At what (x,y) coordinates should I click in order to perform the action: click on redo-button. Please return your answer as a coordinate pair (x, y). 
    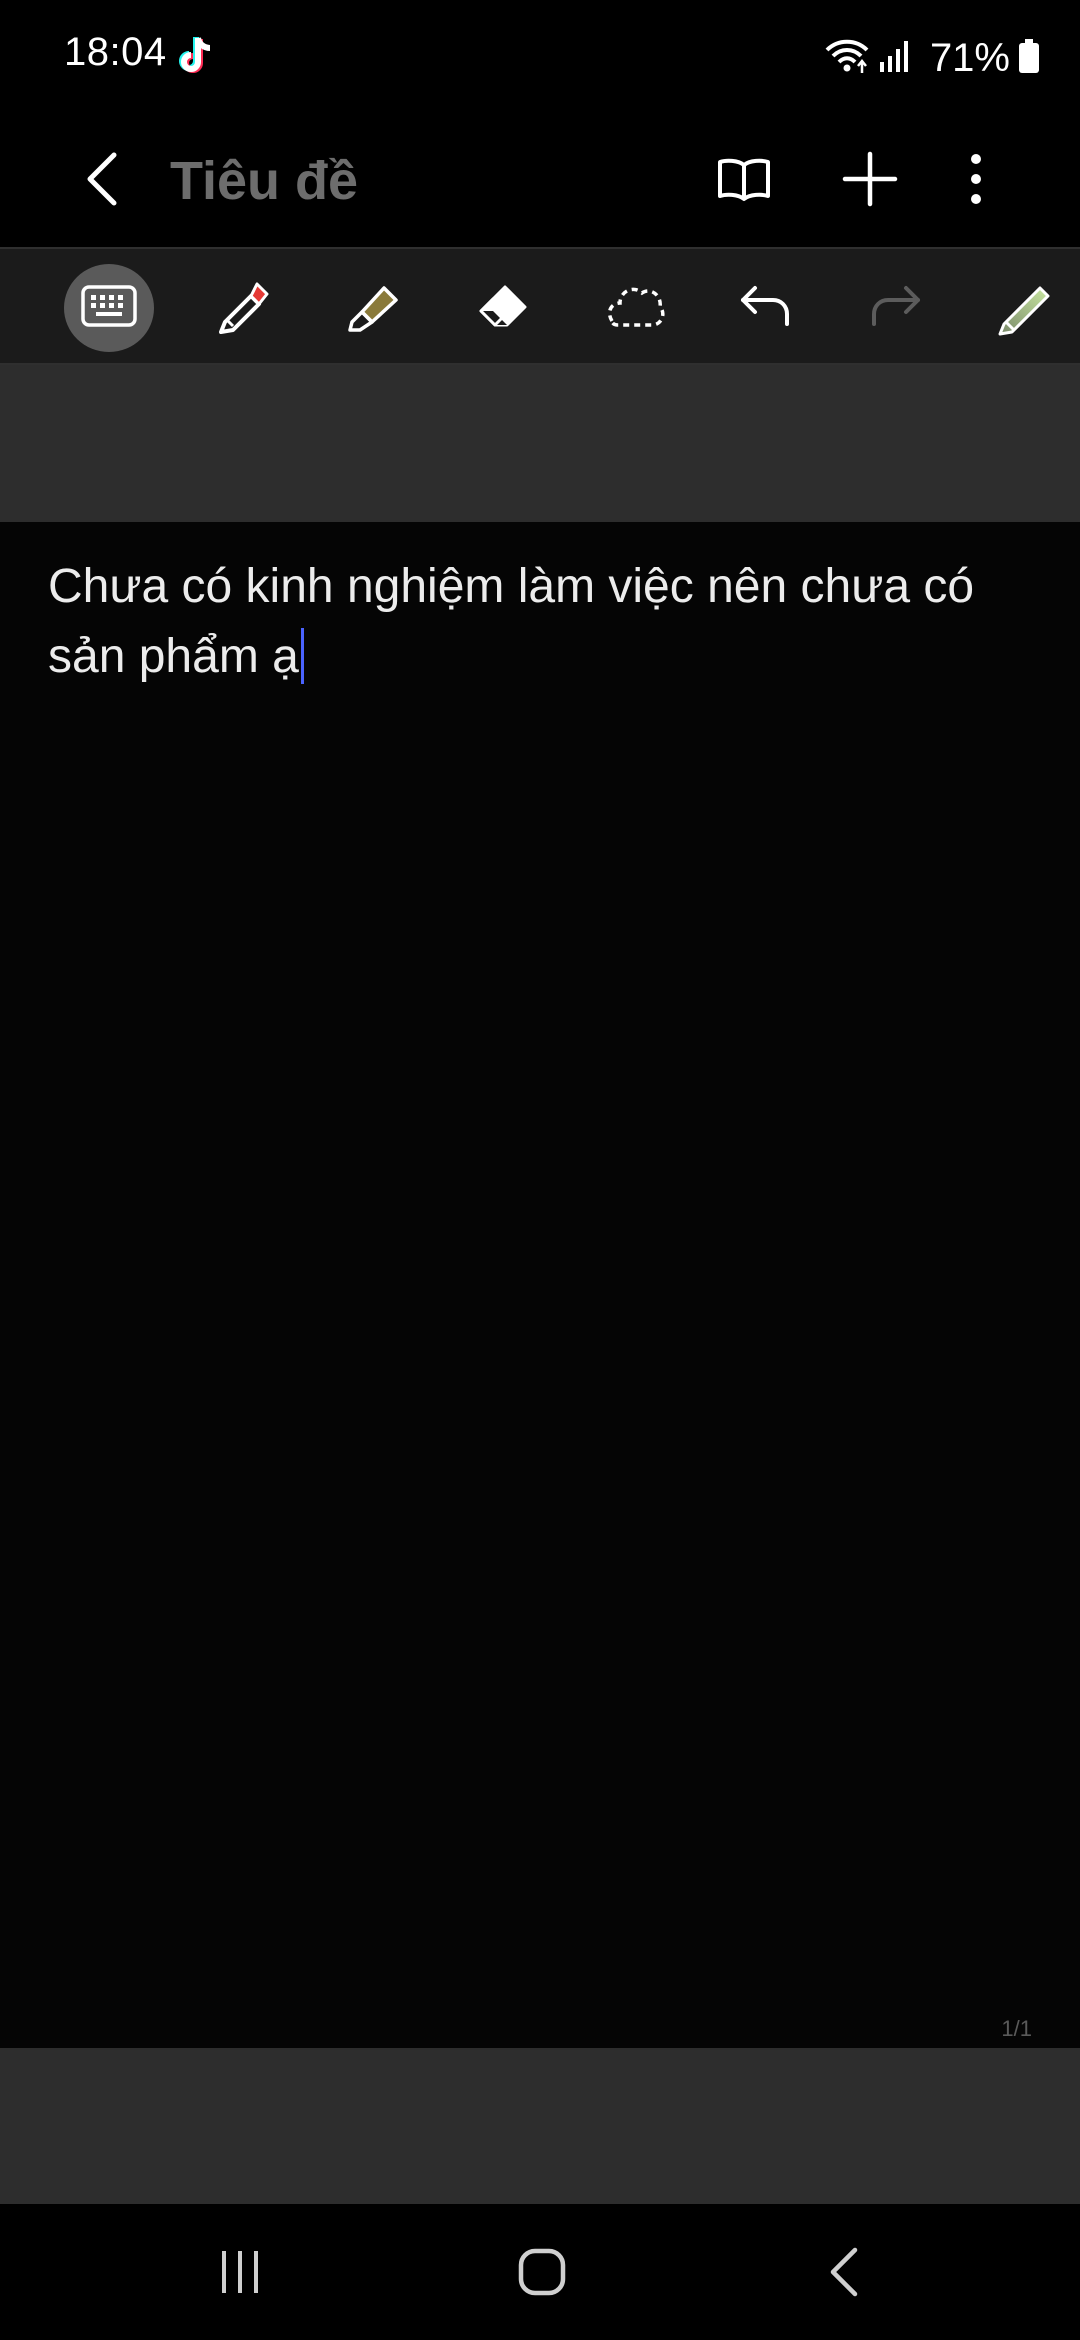
    Looking at the image, I should click on (896, 308).